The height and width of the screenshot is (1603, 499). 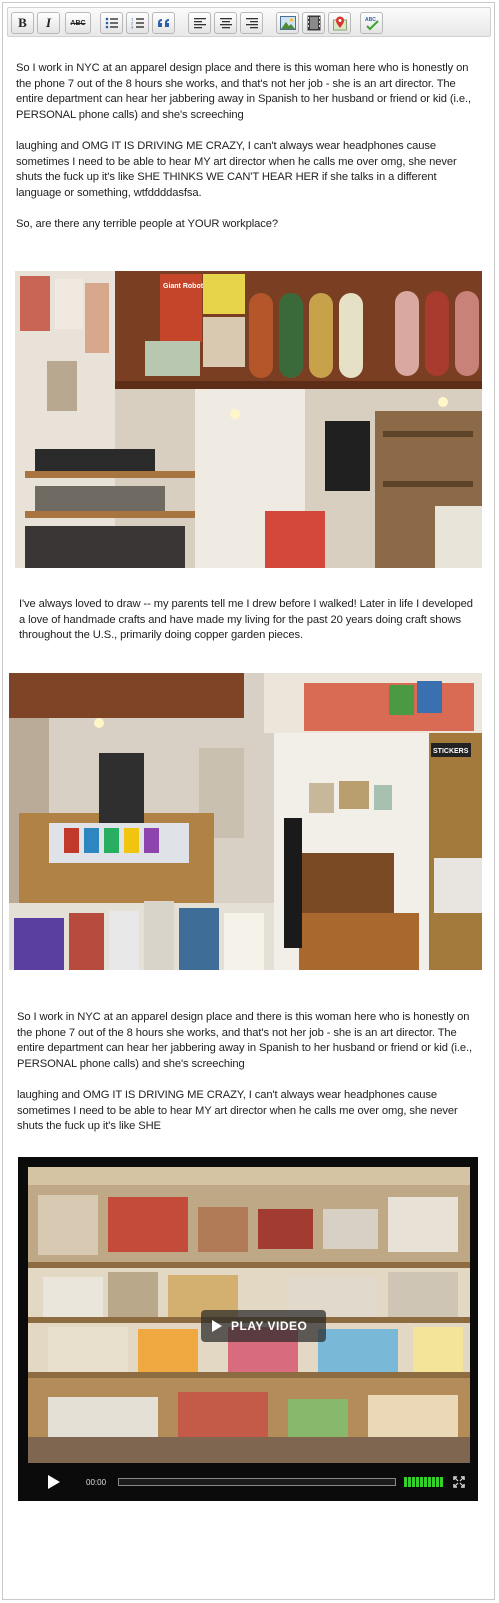 I want to click on italic-button: I, so click(x=48, y=23).